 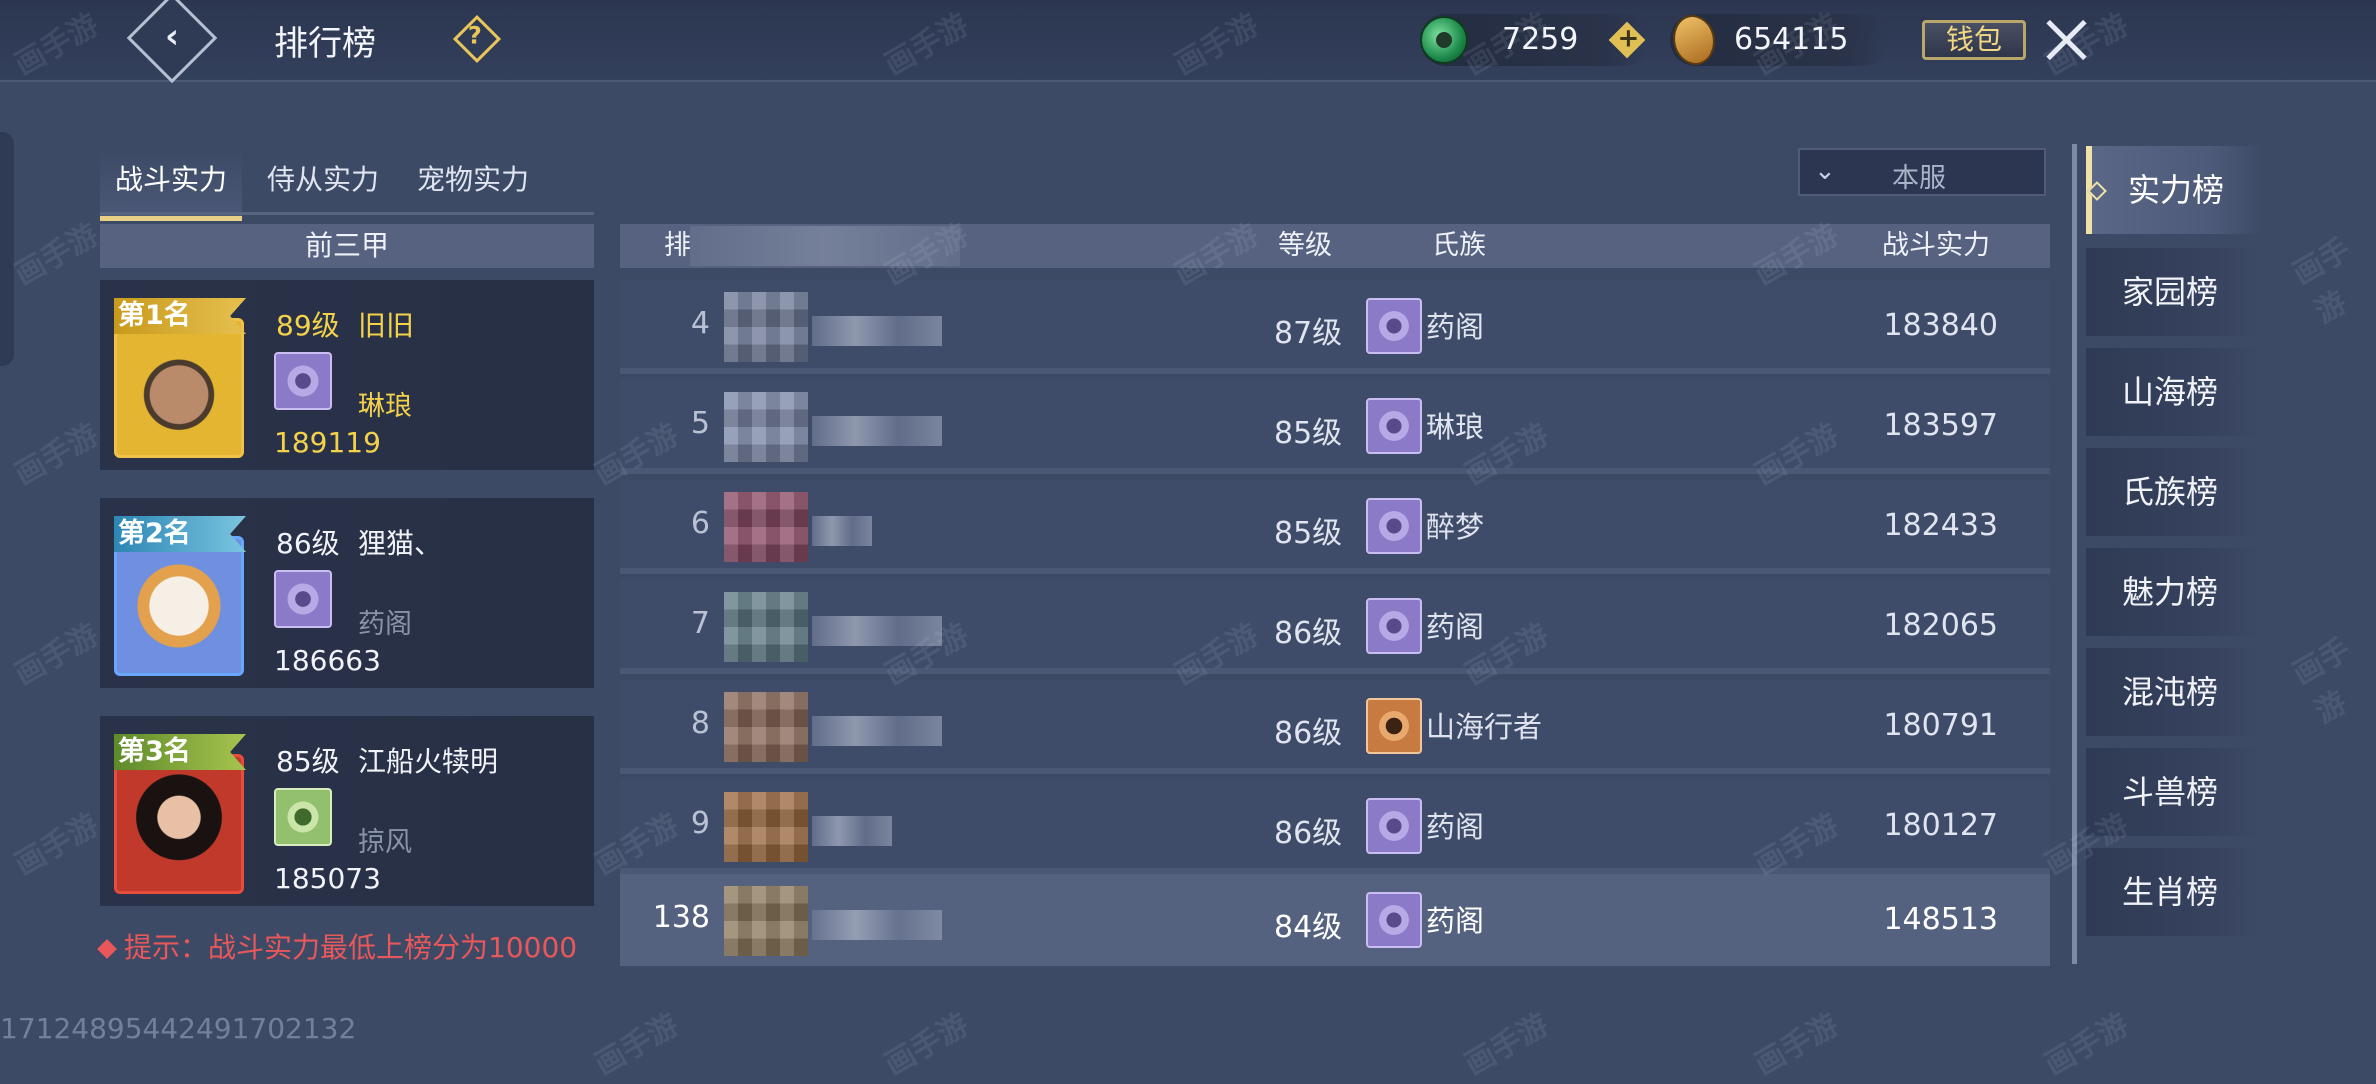 I want to click on top3-header: 前三甲, so click(x=347, y=246).